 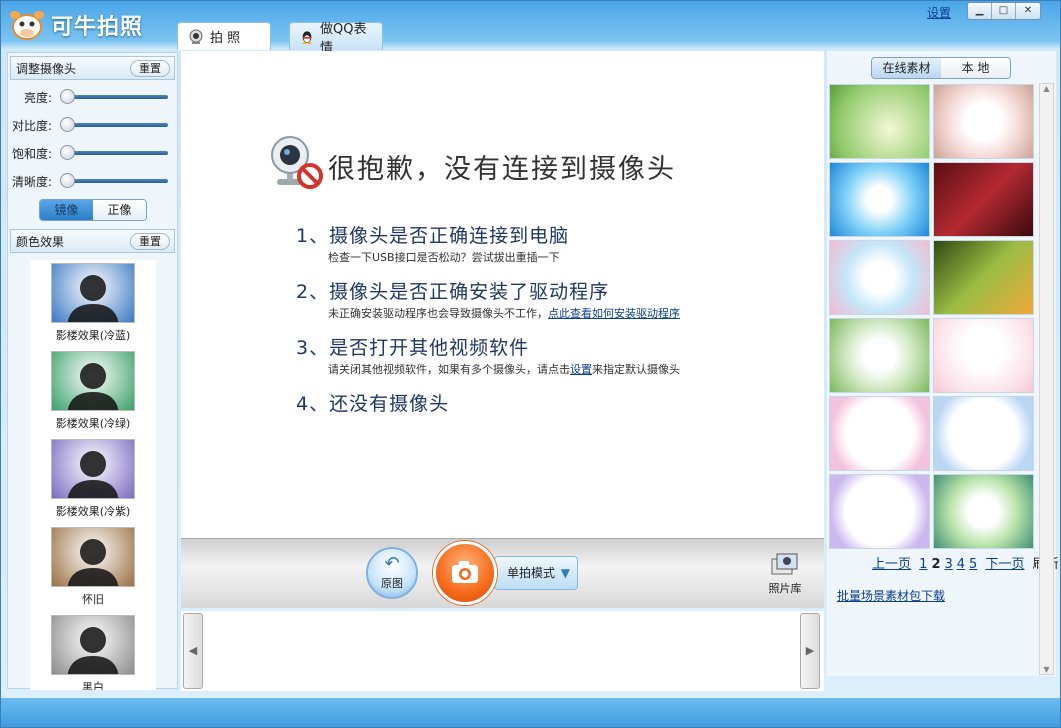 What do you see at coordinates (923, 564) in the screenshot?
I see `page-number-link: 1` at bounding box center [923, 564].